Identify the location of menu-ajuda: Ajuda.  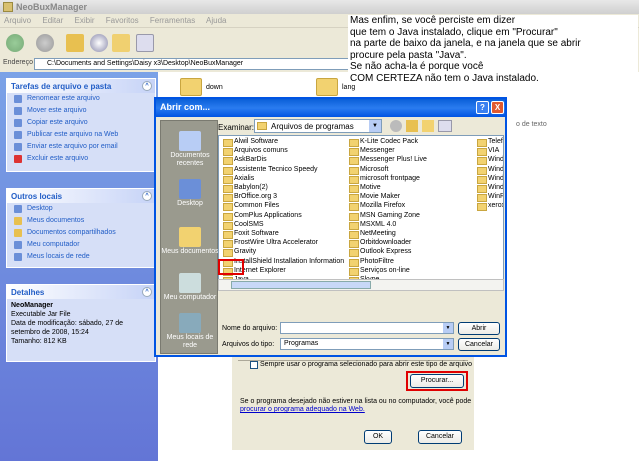
(216, 20).